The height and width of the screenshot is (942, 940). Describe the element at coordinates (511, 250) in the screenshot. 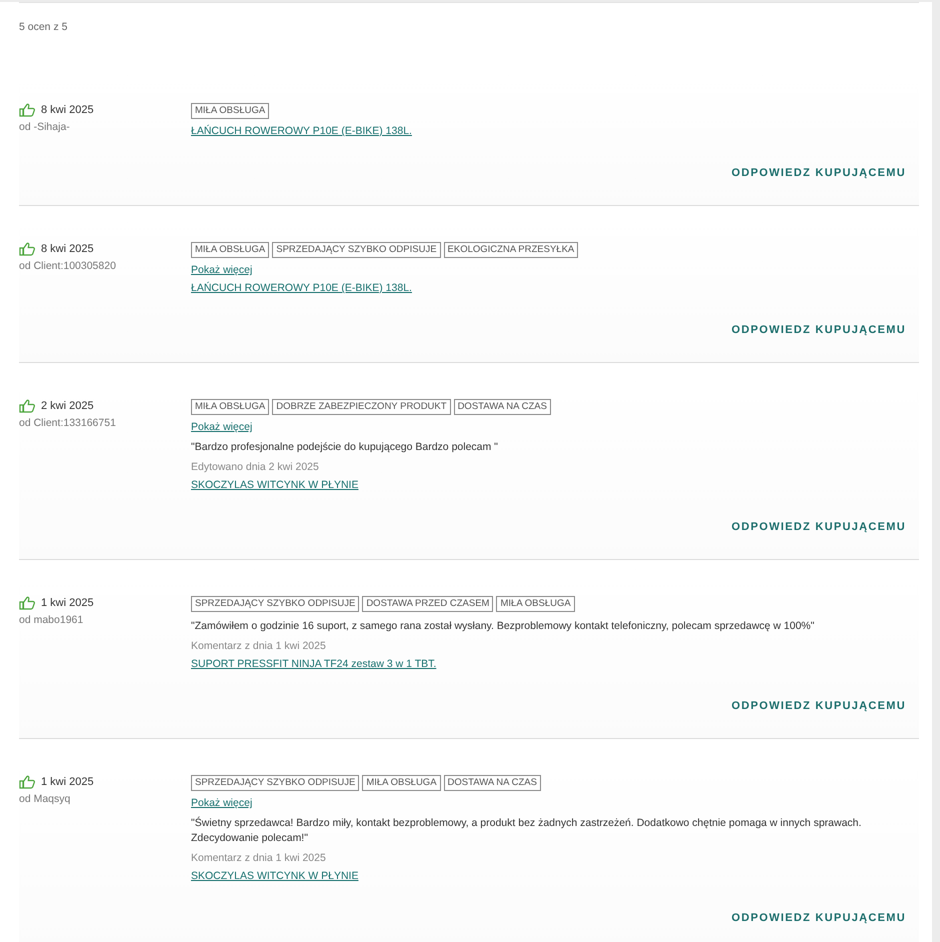

I see `review-tag: EKOLOGICZNA PRZESYŁKA` at that location.